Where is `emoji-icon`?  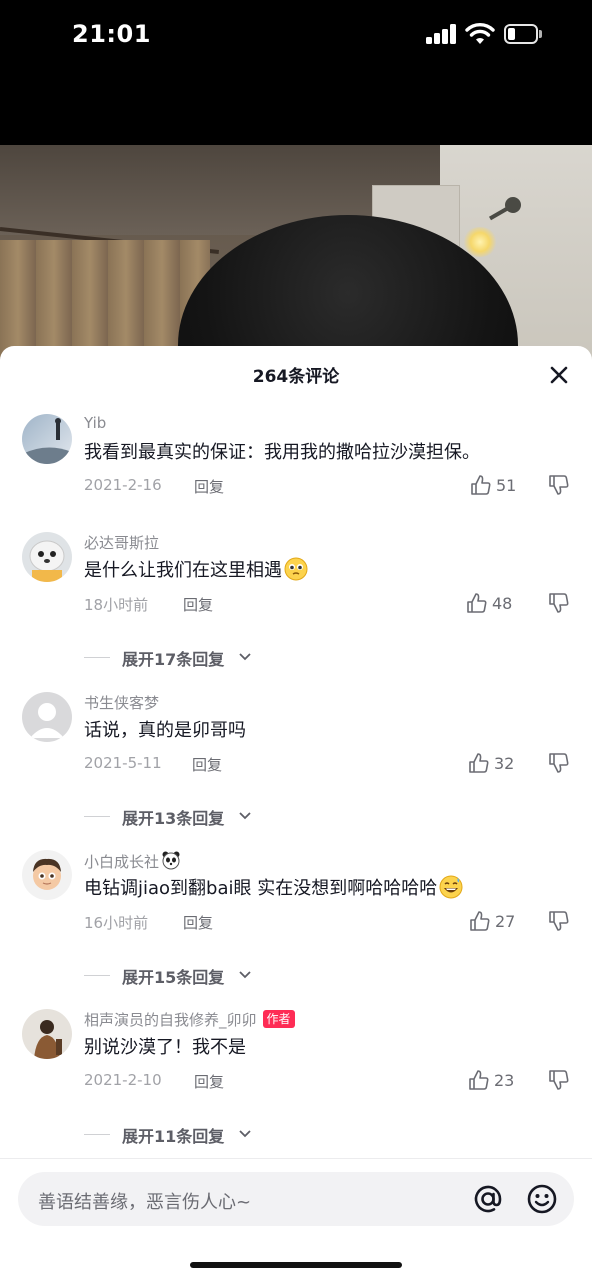 emoji-icon is located at coordinates (542, 1199).